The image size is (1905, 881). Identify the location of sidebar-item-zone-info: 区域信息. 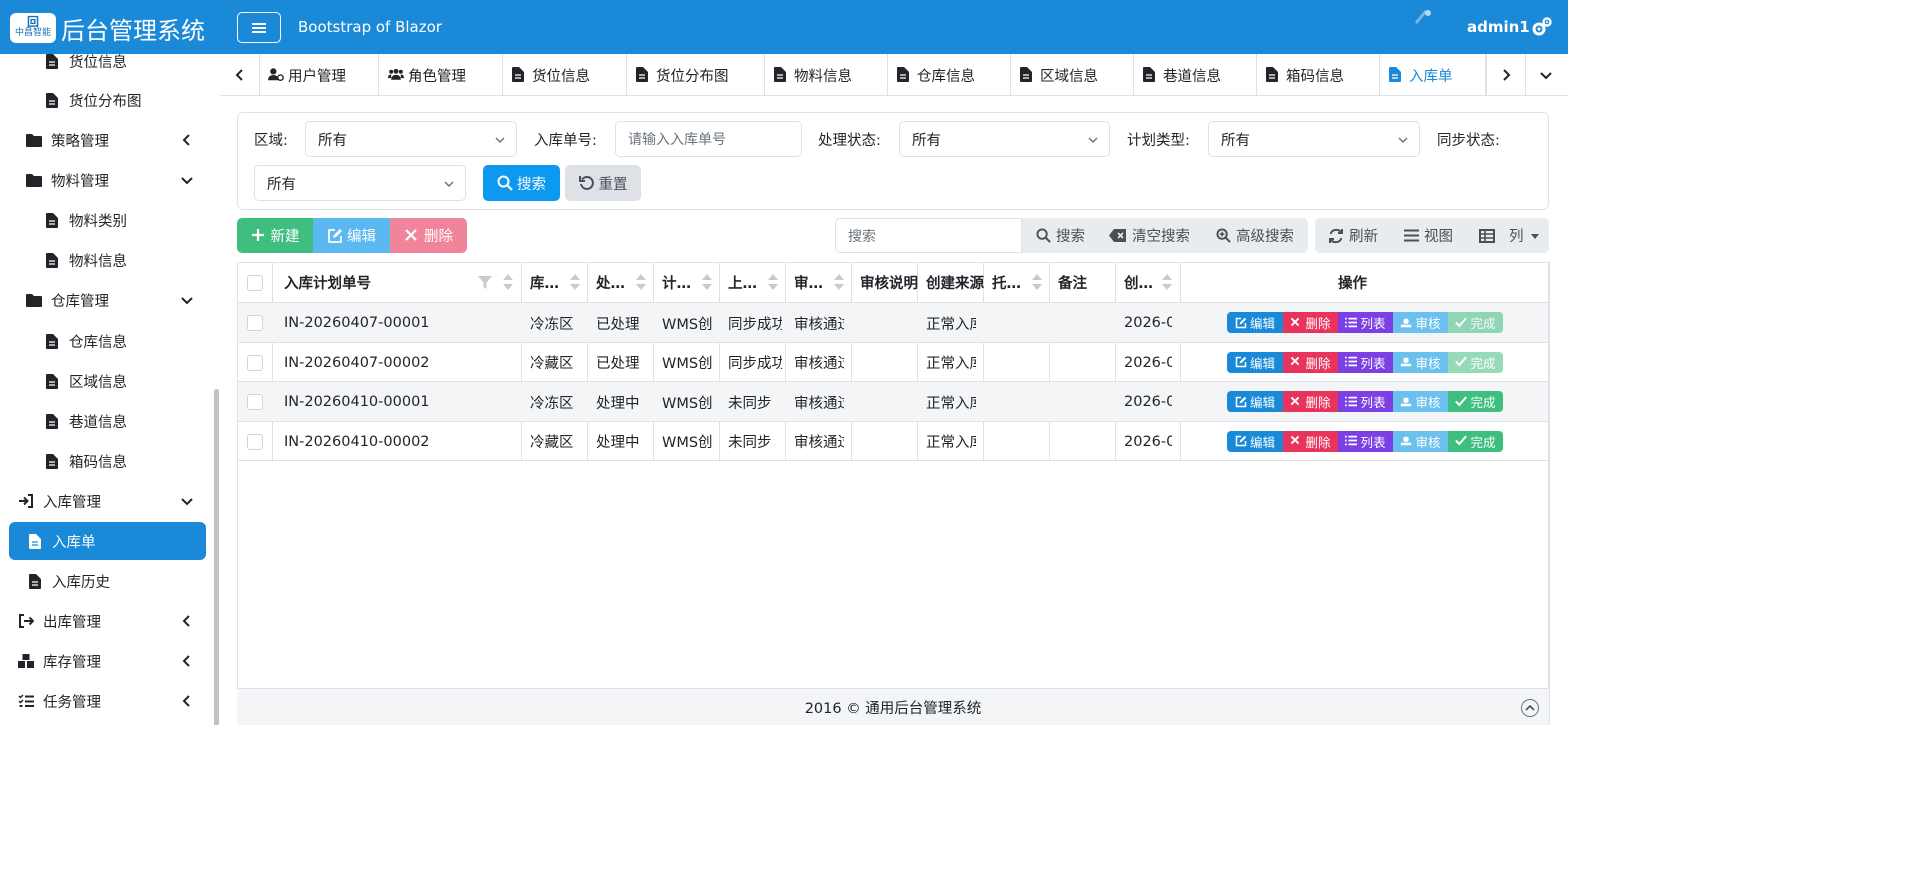
(105, 381).